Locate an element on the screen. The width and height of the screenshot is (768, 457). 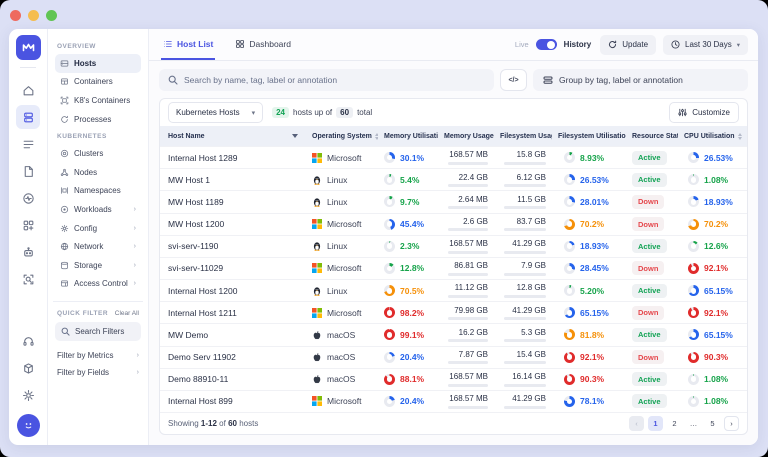
app-logo-icon is located at coordinates (28, 47).